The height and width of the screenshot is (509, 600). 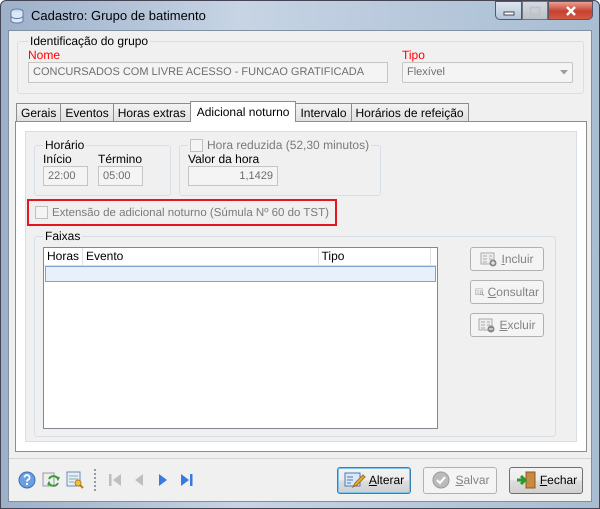 I want to click on exit-door-icon, so click(x=525, y=480).